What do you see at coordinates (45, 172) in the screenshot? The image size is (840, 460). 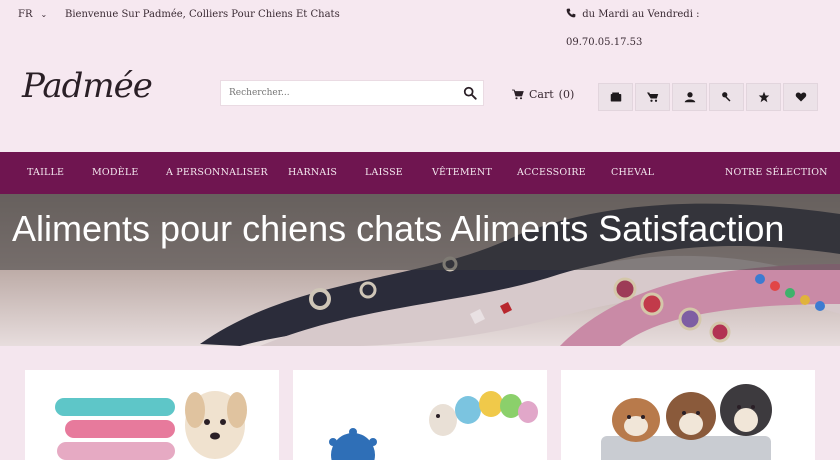 I see `nav-item-taille: TAILLE` at bounding box center [45, 172].